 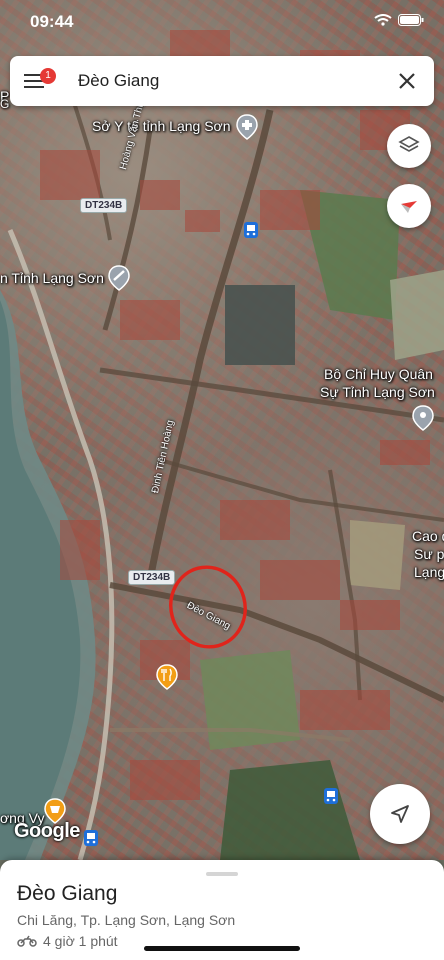 I want to click on map-label-hospital: Sở Y tế tỉnh Lạng Sơn, so click(x=161, y=126).